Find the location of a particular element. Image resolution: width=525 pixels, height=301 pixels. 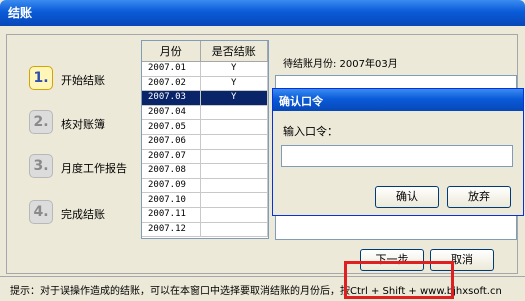

step-label: 月度工作报告 is located at coordinates (94, 168).